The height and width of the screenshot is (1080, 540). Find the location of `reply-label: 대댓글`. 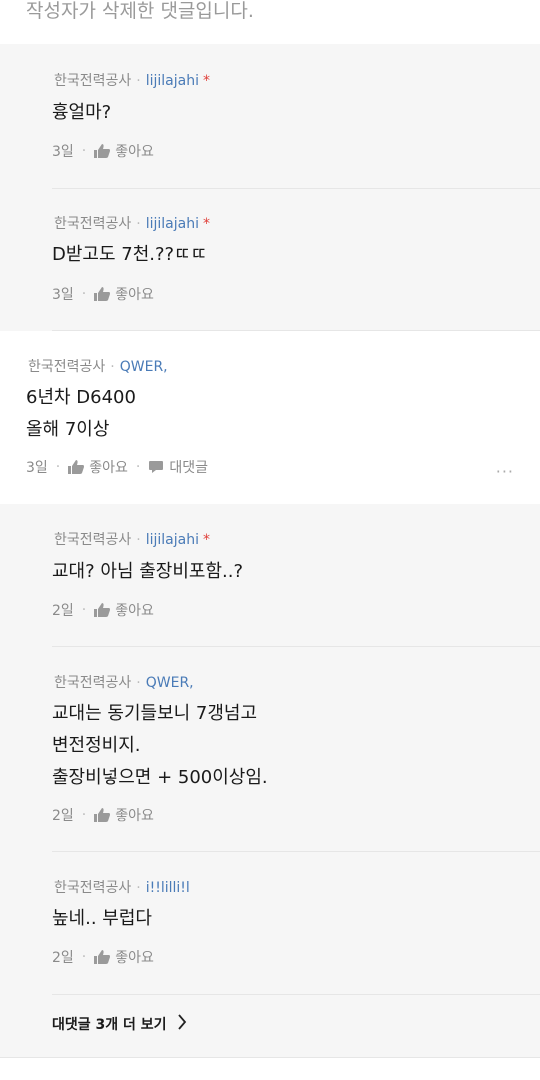

reply-label: 대댓글 is located at coordinates (188, 468).